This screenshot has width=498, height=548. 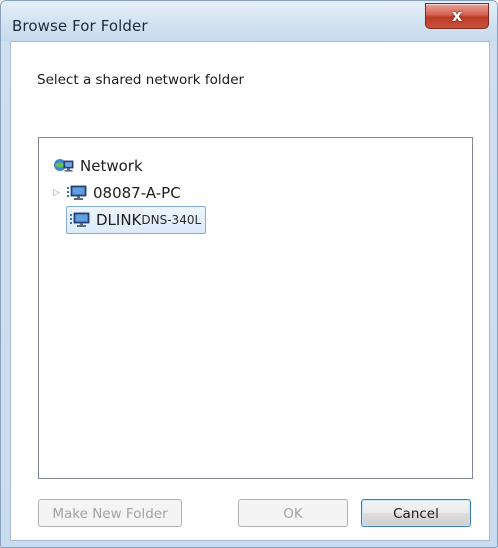 I want to click on title-bar: Browse For Folder x, so click(x=249, y=21).